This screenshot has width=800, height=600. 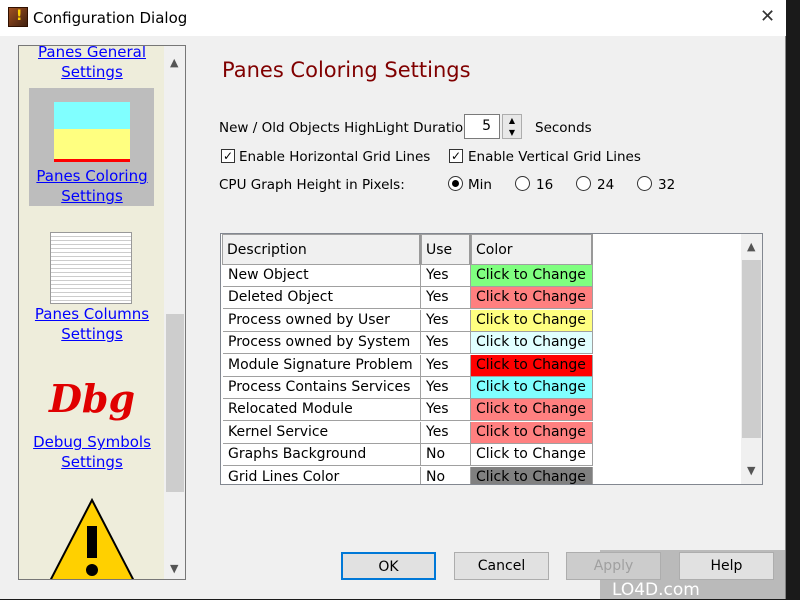 What do you see at coordinates (322, 320) in the screenshot?
I see `description-cell: Process owned by User` at bounding box center [322, 320].